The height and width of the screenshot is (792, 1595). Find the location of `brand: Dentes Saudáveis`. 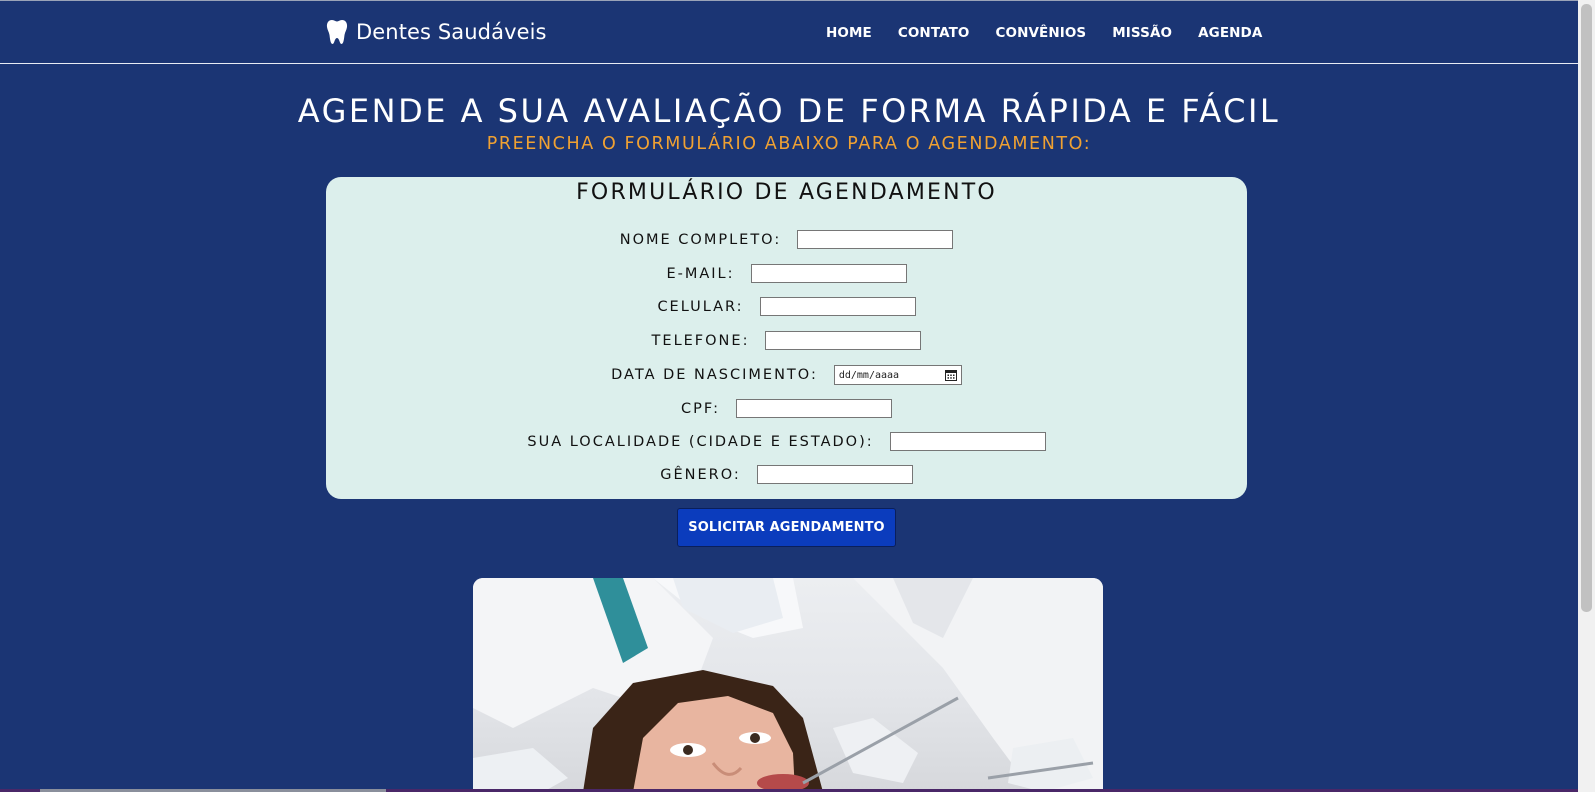

brand: Dentes Saudáveis is located at coordinates (436, 32).